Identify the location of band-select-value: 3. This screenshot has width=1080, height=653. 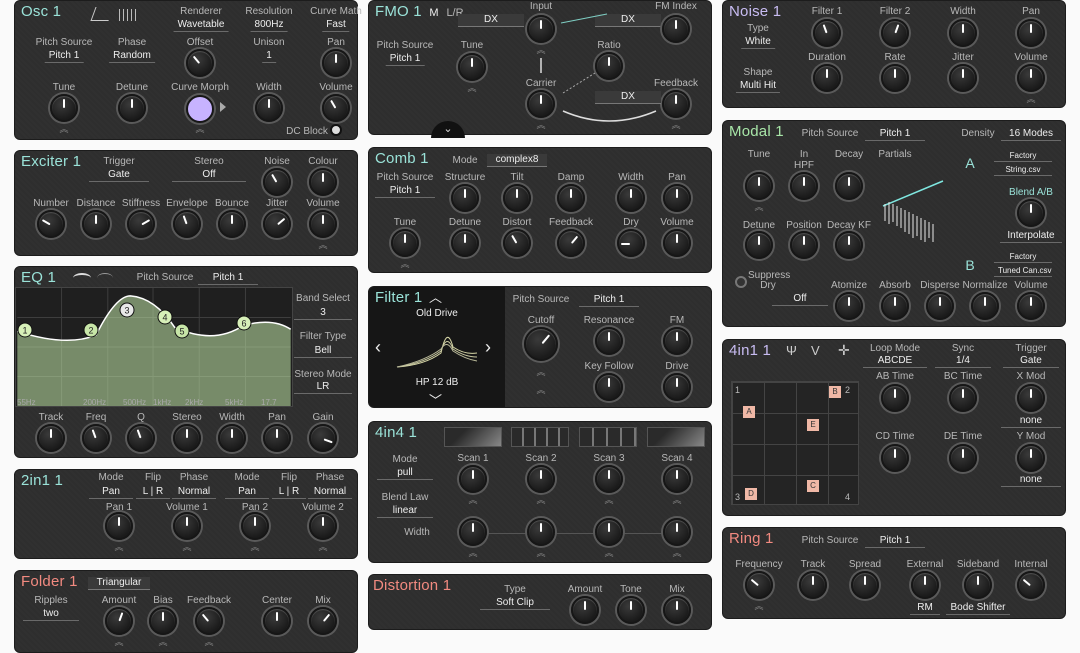
(323, 313).